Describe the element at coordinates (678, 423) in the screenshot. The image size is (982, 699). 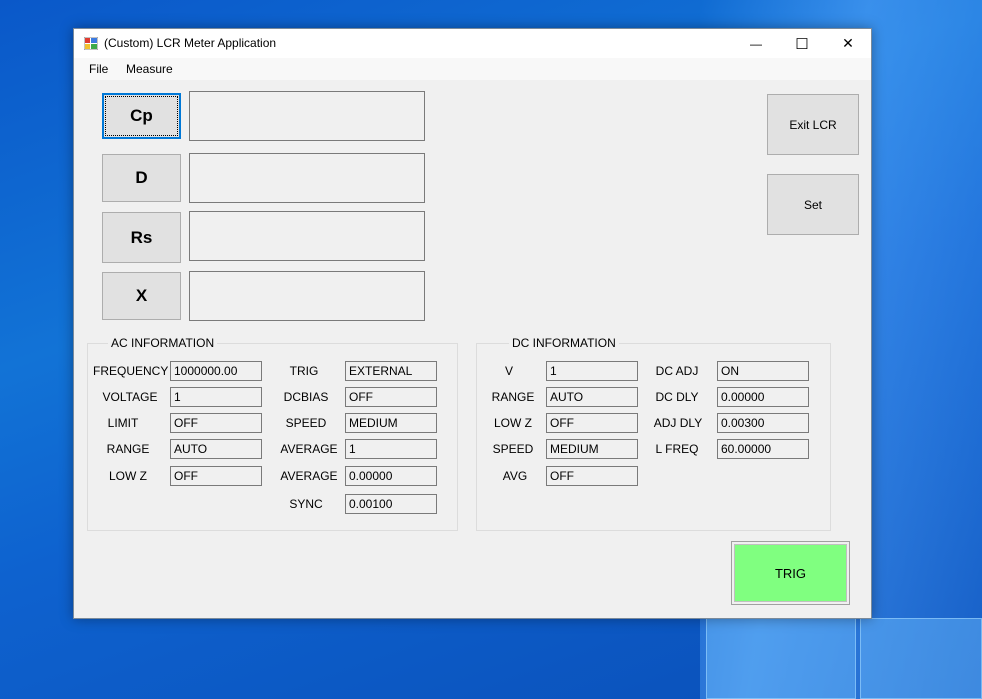
I see `dc-adjdly-label: ADJ DLY` at that location.